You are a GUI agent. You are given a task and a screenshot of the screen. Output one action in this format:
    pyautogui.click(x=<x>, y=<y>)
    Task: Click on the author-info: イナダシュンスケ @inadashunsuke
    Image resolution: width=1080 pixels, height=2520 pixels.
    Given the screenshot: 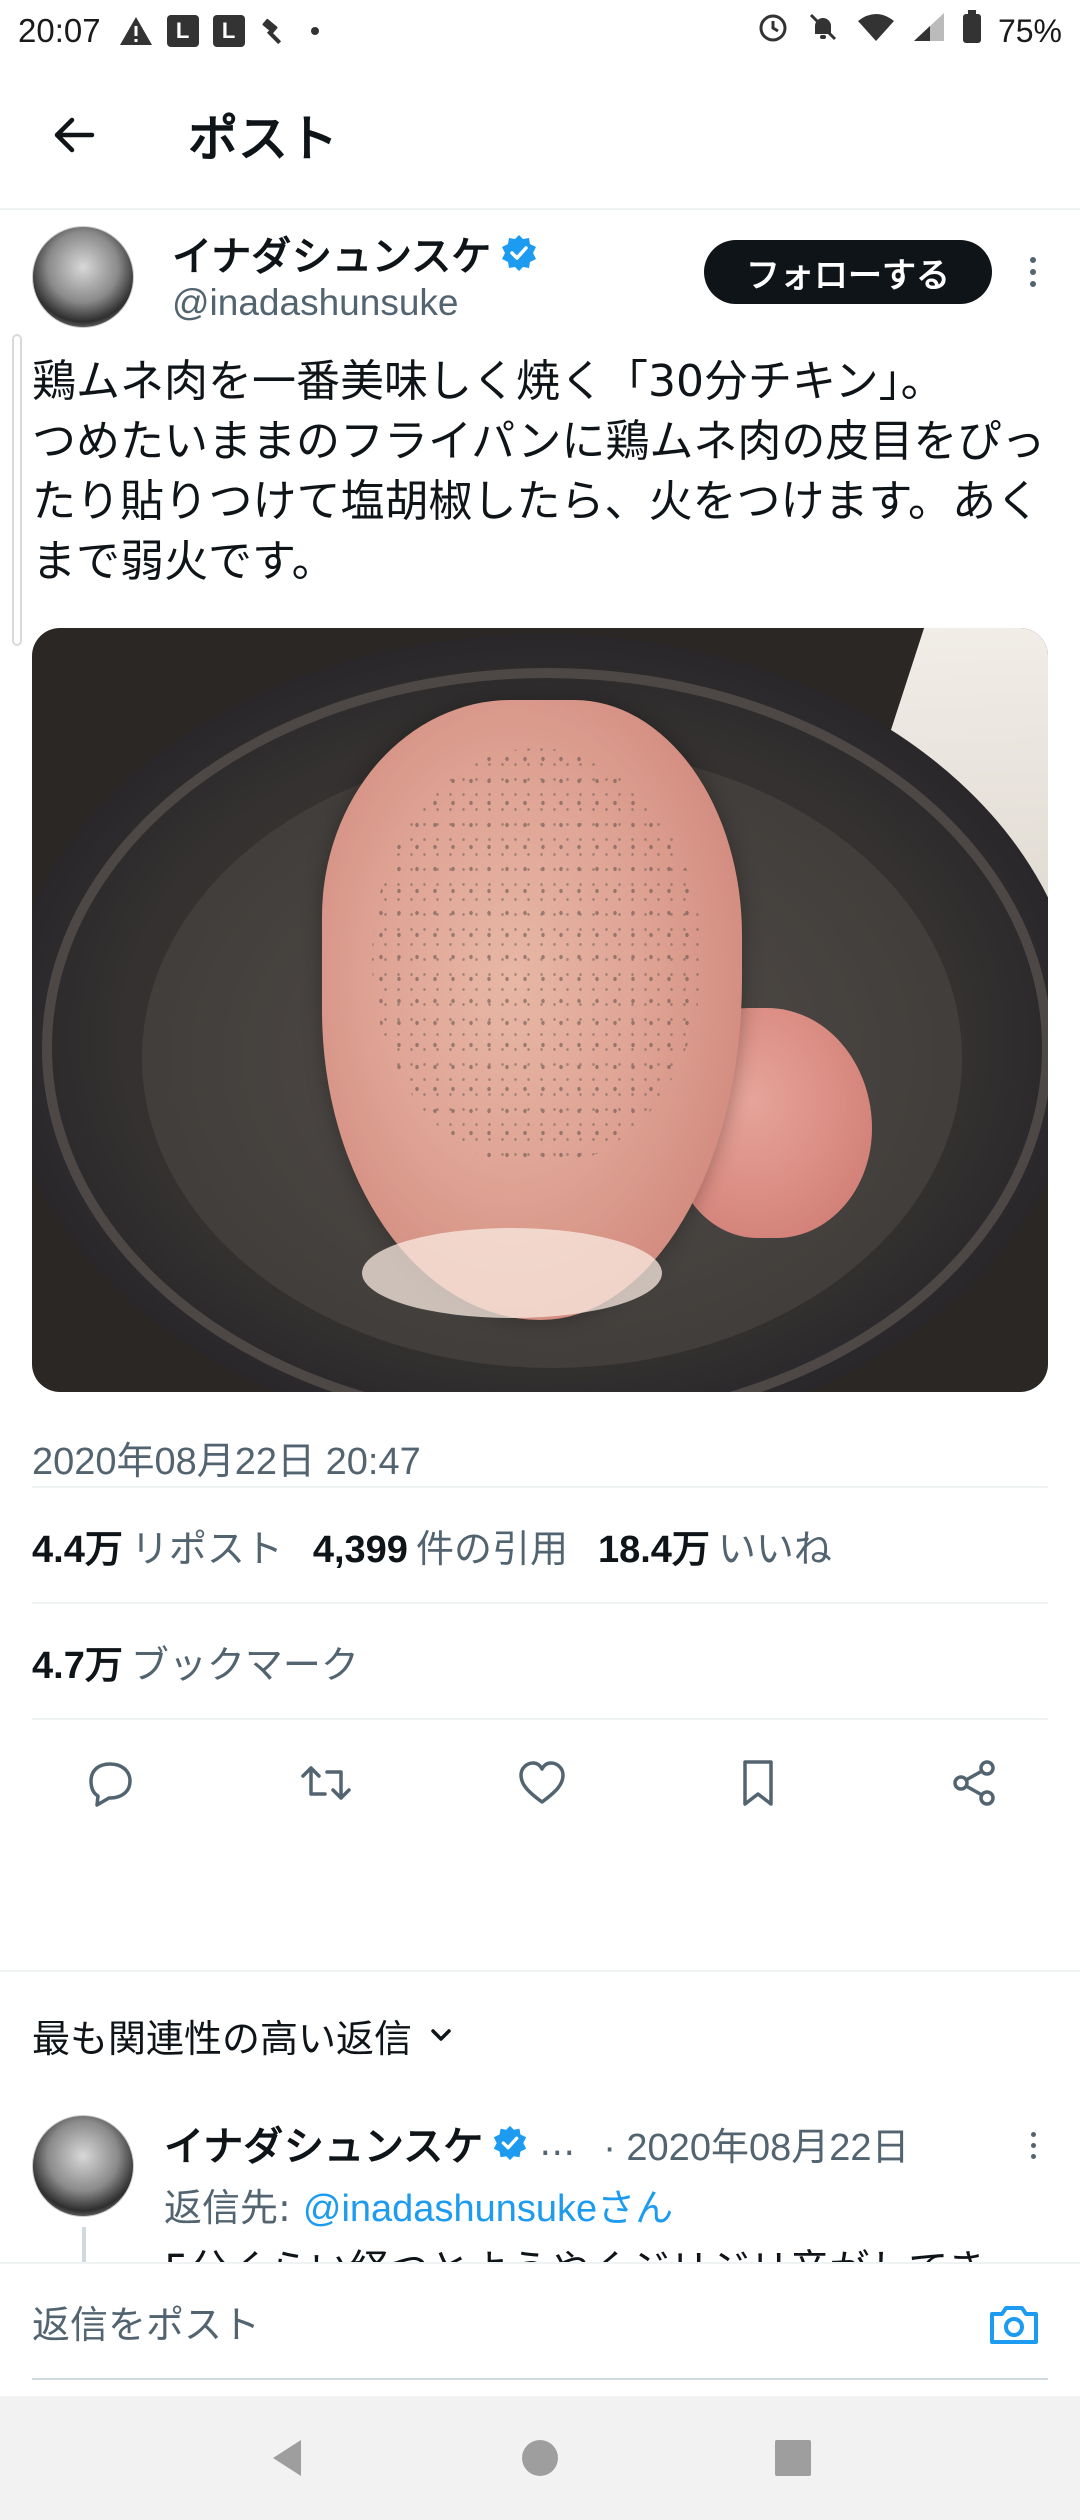 What is the action you would take?
    pyautogui.click(x=355, y=275)
    